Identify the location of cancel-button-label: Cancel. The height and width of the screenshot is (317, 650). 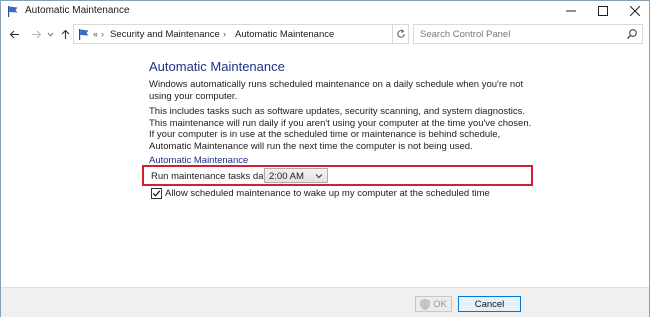
(489, 304).